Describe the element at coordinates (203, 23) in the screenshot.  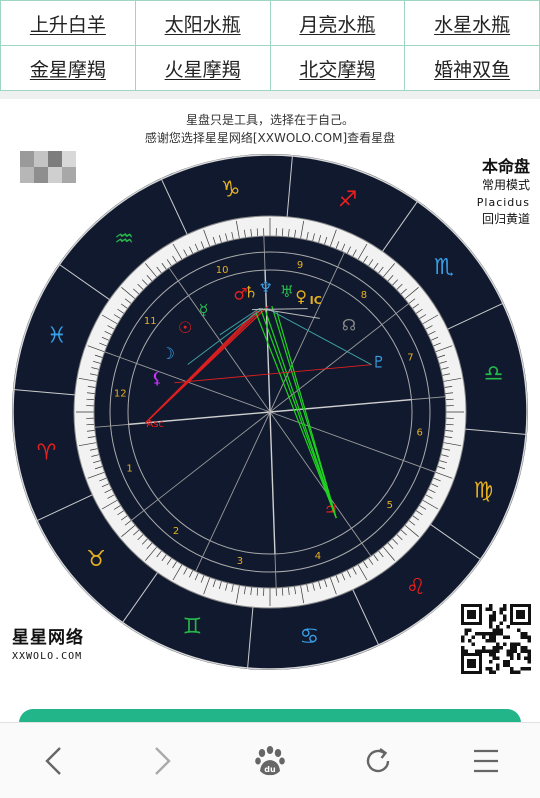
I see `link-sun-aquarius: 太阳水瓶` at that location.